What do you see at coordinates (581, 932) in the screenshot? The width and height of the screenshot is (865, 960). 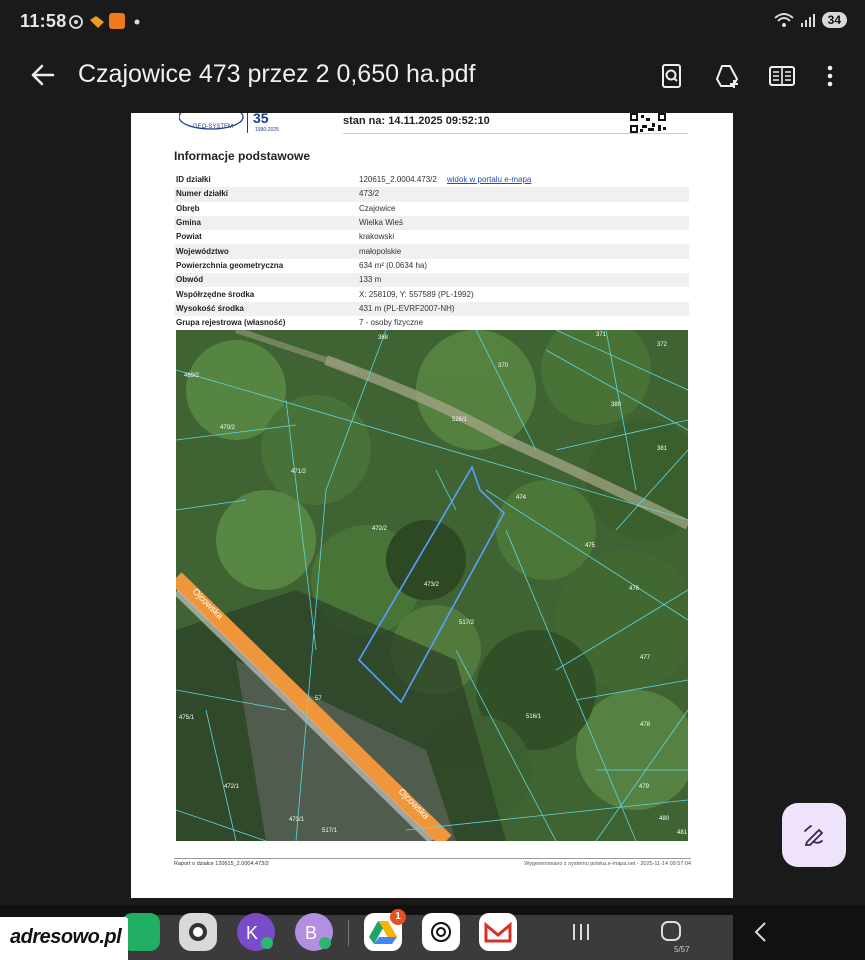 I see `recents-icon` at bounding box center [581, 932].